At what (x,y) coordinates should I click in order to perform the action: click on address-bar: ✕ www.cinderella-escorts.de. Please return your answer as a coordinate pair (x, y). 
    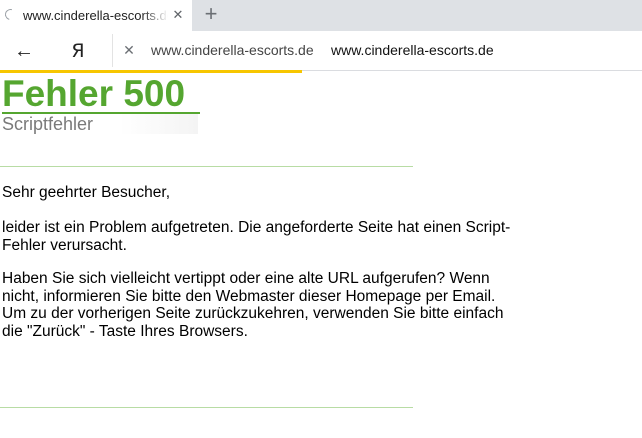
    Looking at the image, I should click on (377, 50).